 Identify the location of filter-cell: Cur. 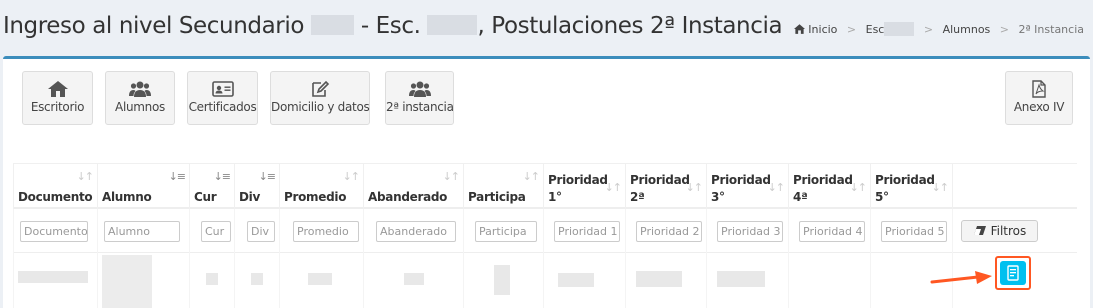
(211, 231).